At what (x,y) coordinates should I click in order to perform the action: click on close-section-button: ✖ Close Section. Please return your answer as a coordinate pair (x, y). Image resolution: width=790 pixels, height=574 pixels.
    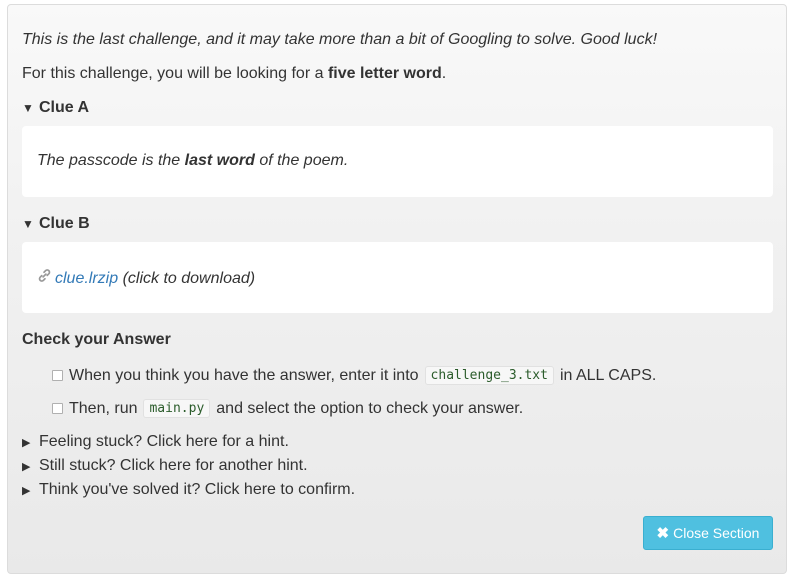
    Looking at the image, I should click on (708, 533).